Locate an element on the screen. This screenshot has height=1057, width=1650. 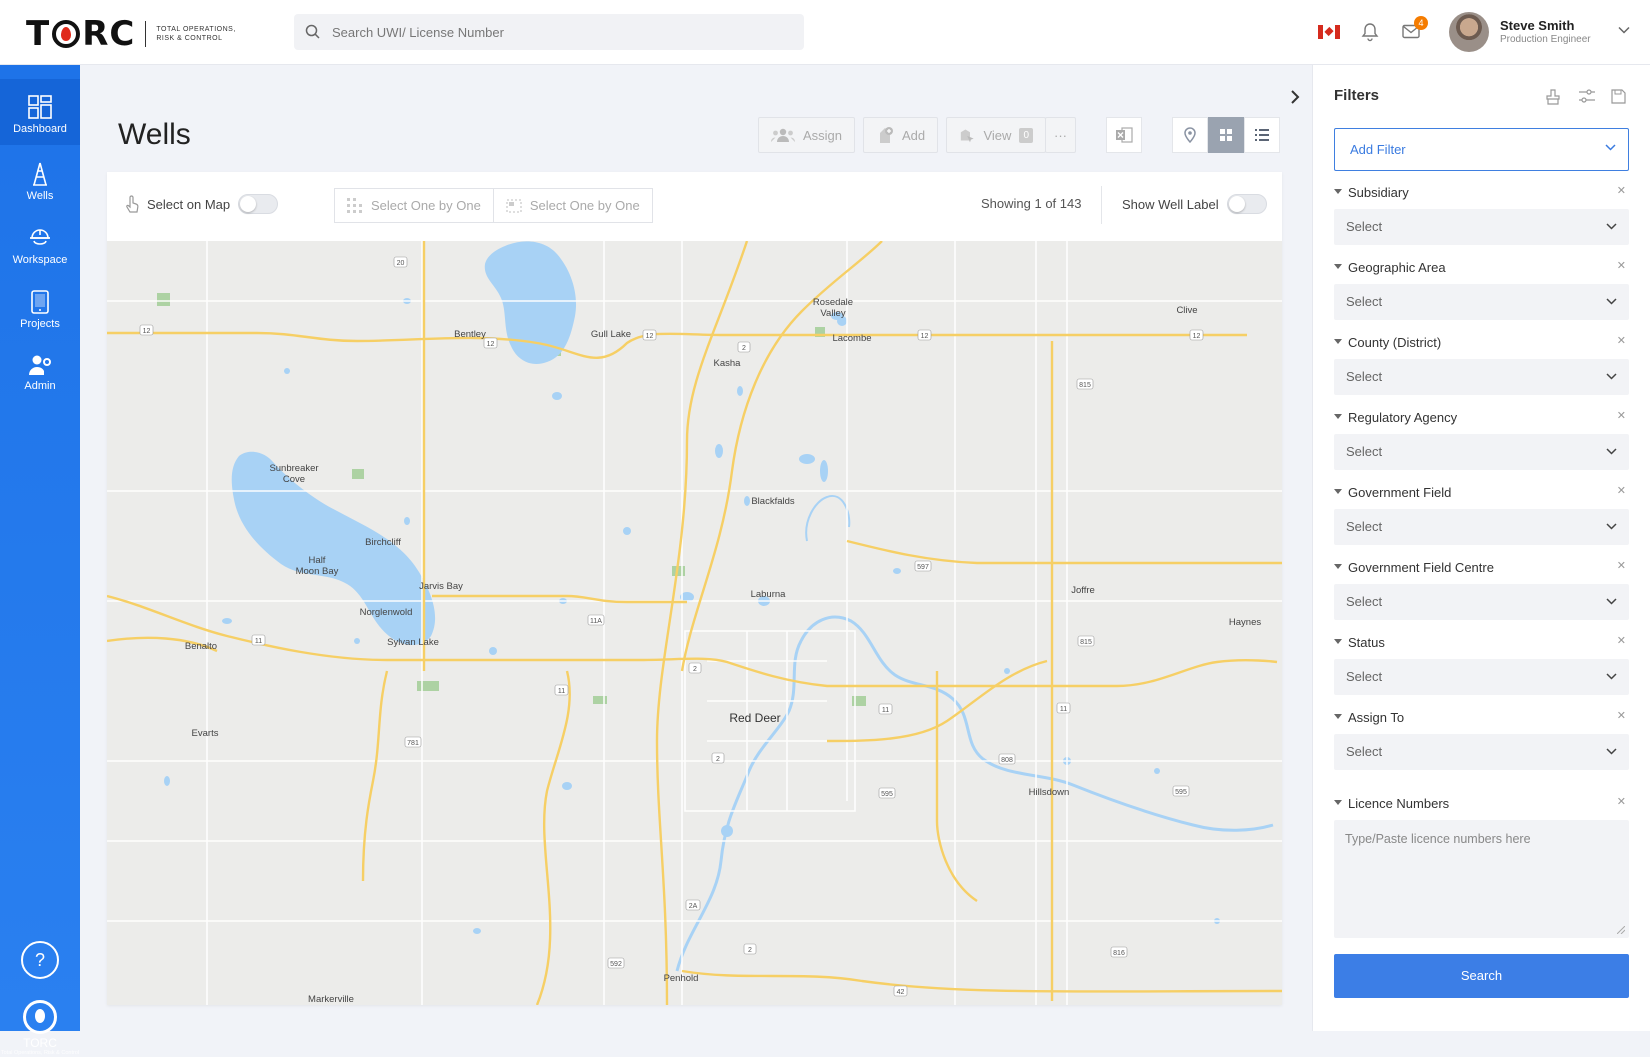
export-excel-button is located at coordinates (1124, 135).